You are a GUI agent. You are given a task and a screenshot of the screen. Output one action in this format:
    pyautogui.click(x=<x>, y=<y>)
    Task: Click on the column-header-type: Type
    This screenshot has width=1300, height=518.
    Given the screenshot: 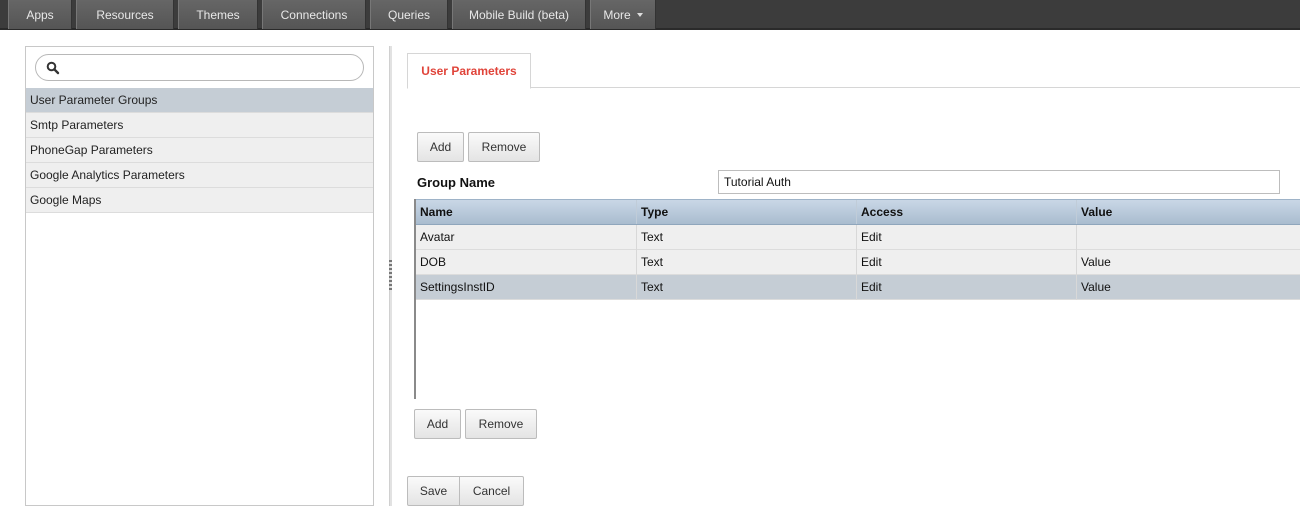 What is the action you would take?
    pyautogui.click(x=747, y=212)
    